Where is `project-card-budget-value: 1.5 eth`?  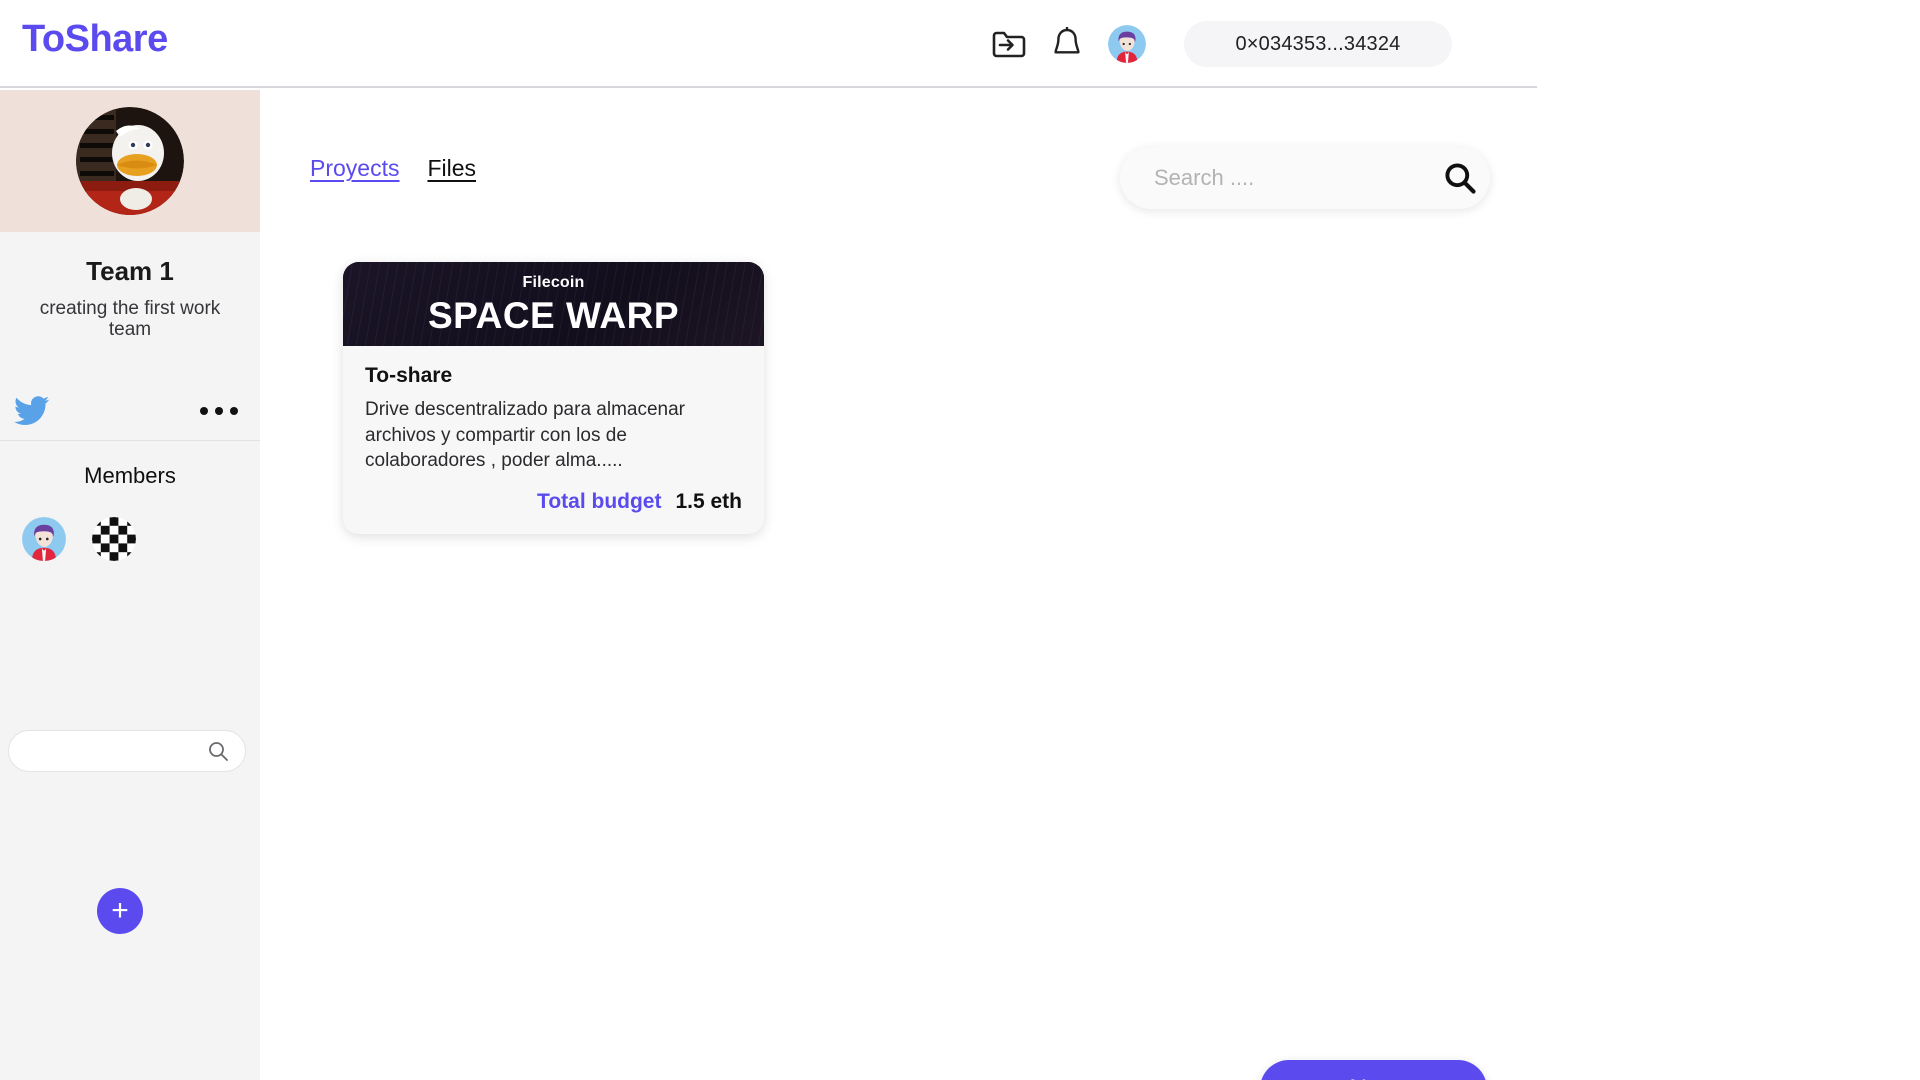
project-card-budget-value: 1.5 eth is located at coordinates (708, 501).